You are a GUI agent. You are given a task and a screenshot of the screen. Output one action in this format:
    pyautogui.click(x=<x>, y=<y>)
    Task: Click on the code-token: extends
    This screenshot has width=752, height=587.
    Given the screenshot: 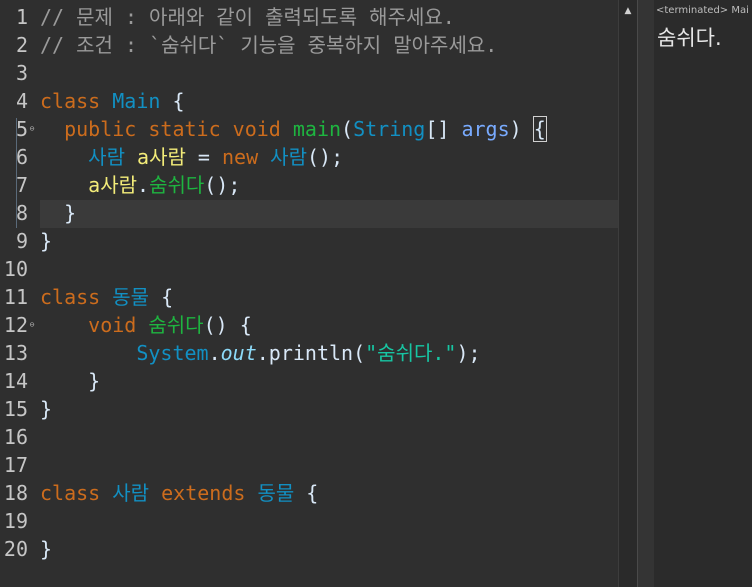 What is the action you would take?
    pyautogui.click(x=209, y=493)
    